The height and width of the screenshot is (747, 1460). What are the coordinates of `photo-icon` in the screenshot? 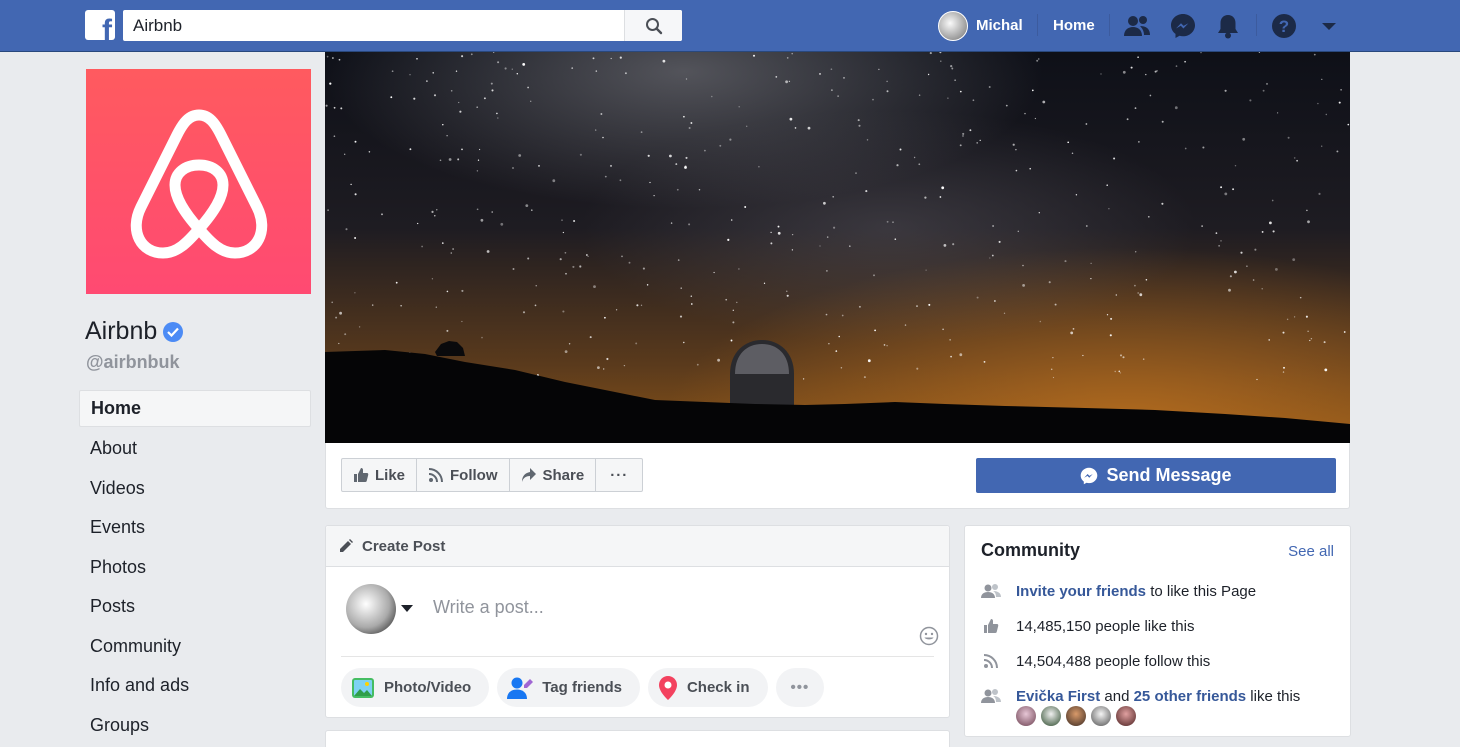 It's located at (363, 687).